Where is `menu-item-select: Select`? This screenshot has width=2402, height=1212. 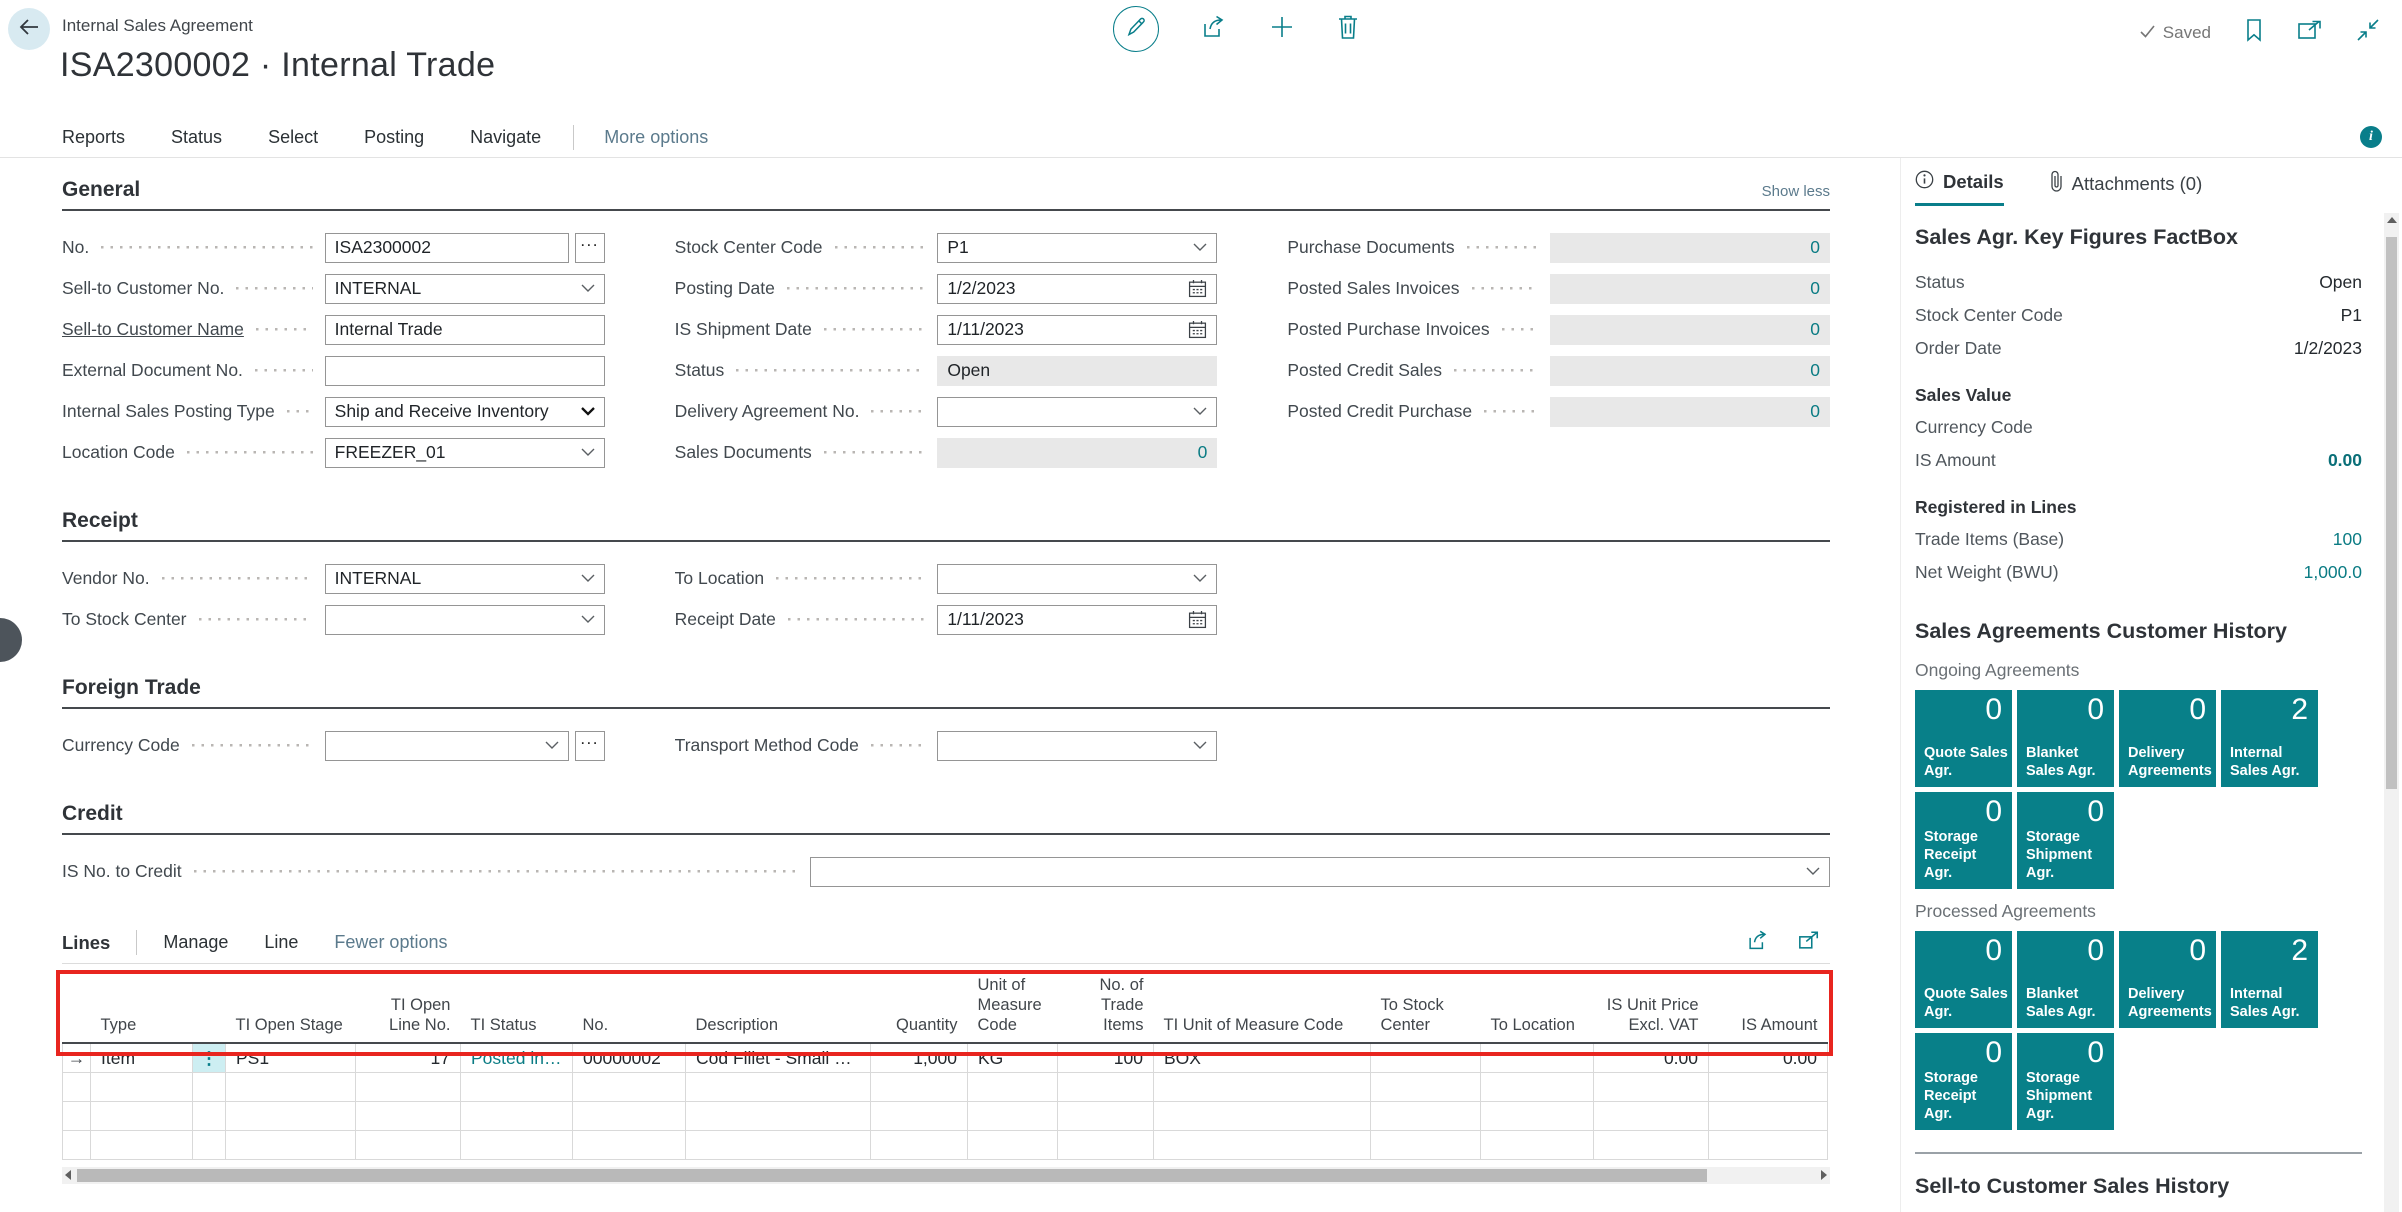
menu-item-select: Select is located at coordinates (293, 137).